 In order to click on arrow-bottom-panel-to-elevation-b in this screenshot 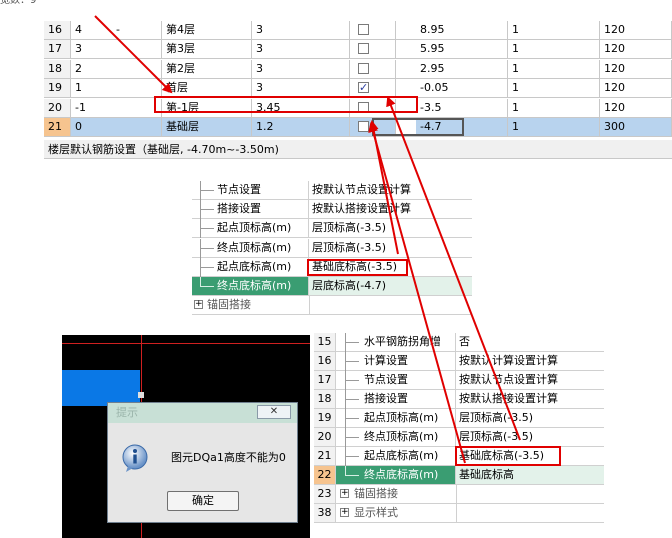, I will do `click(453, 268)`.